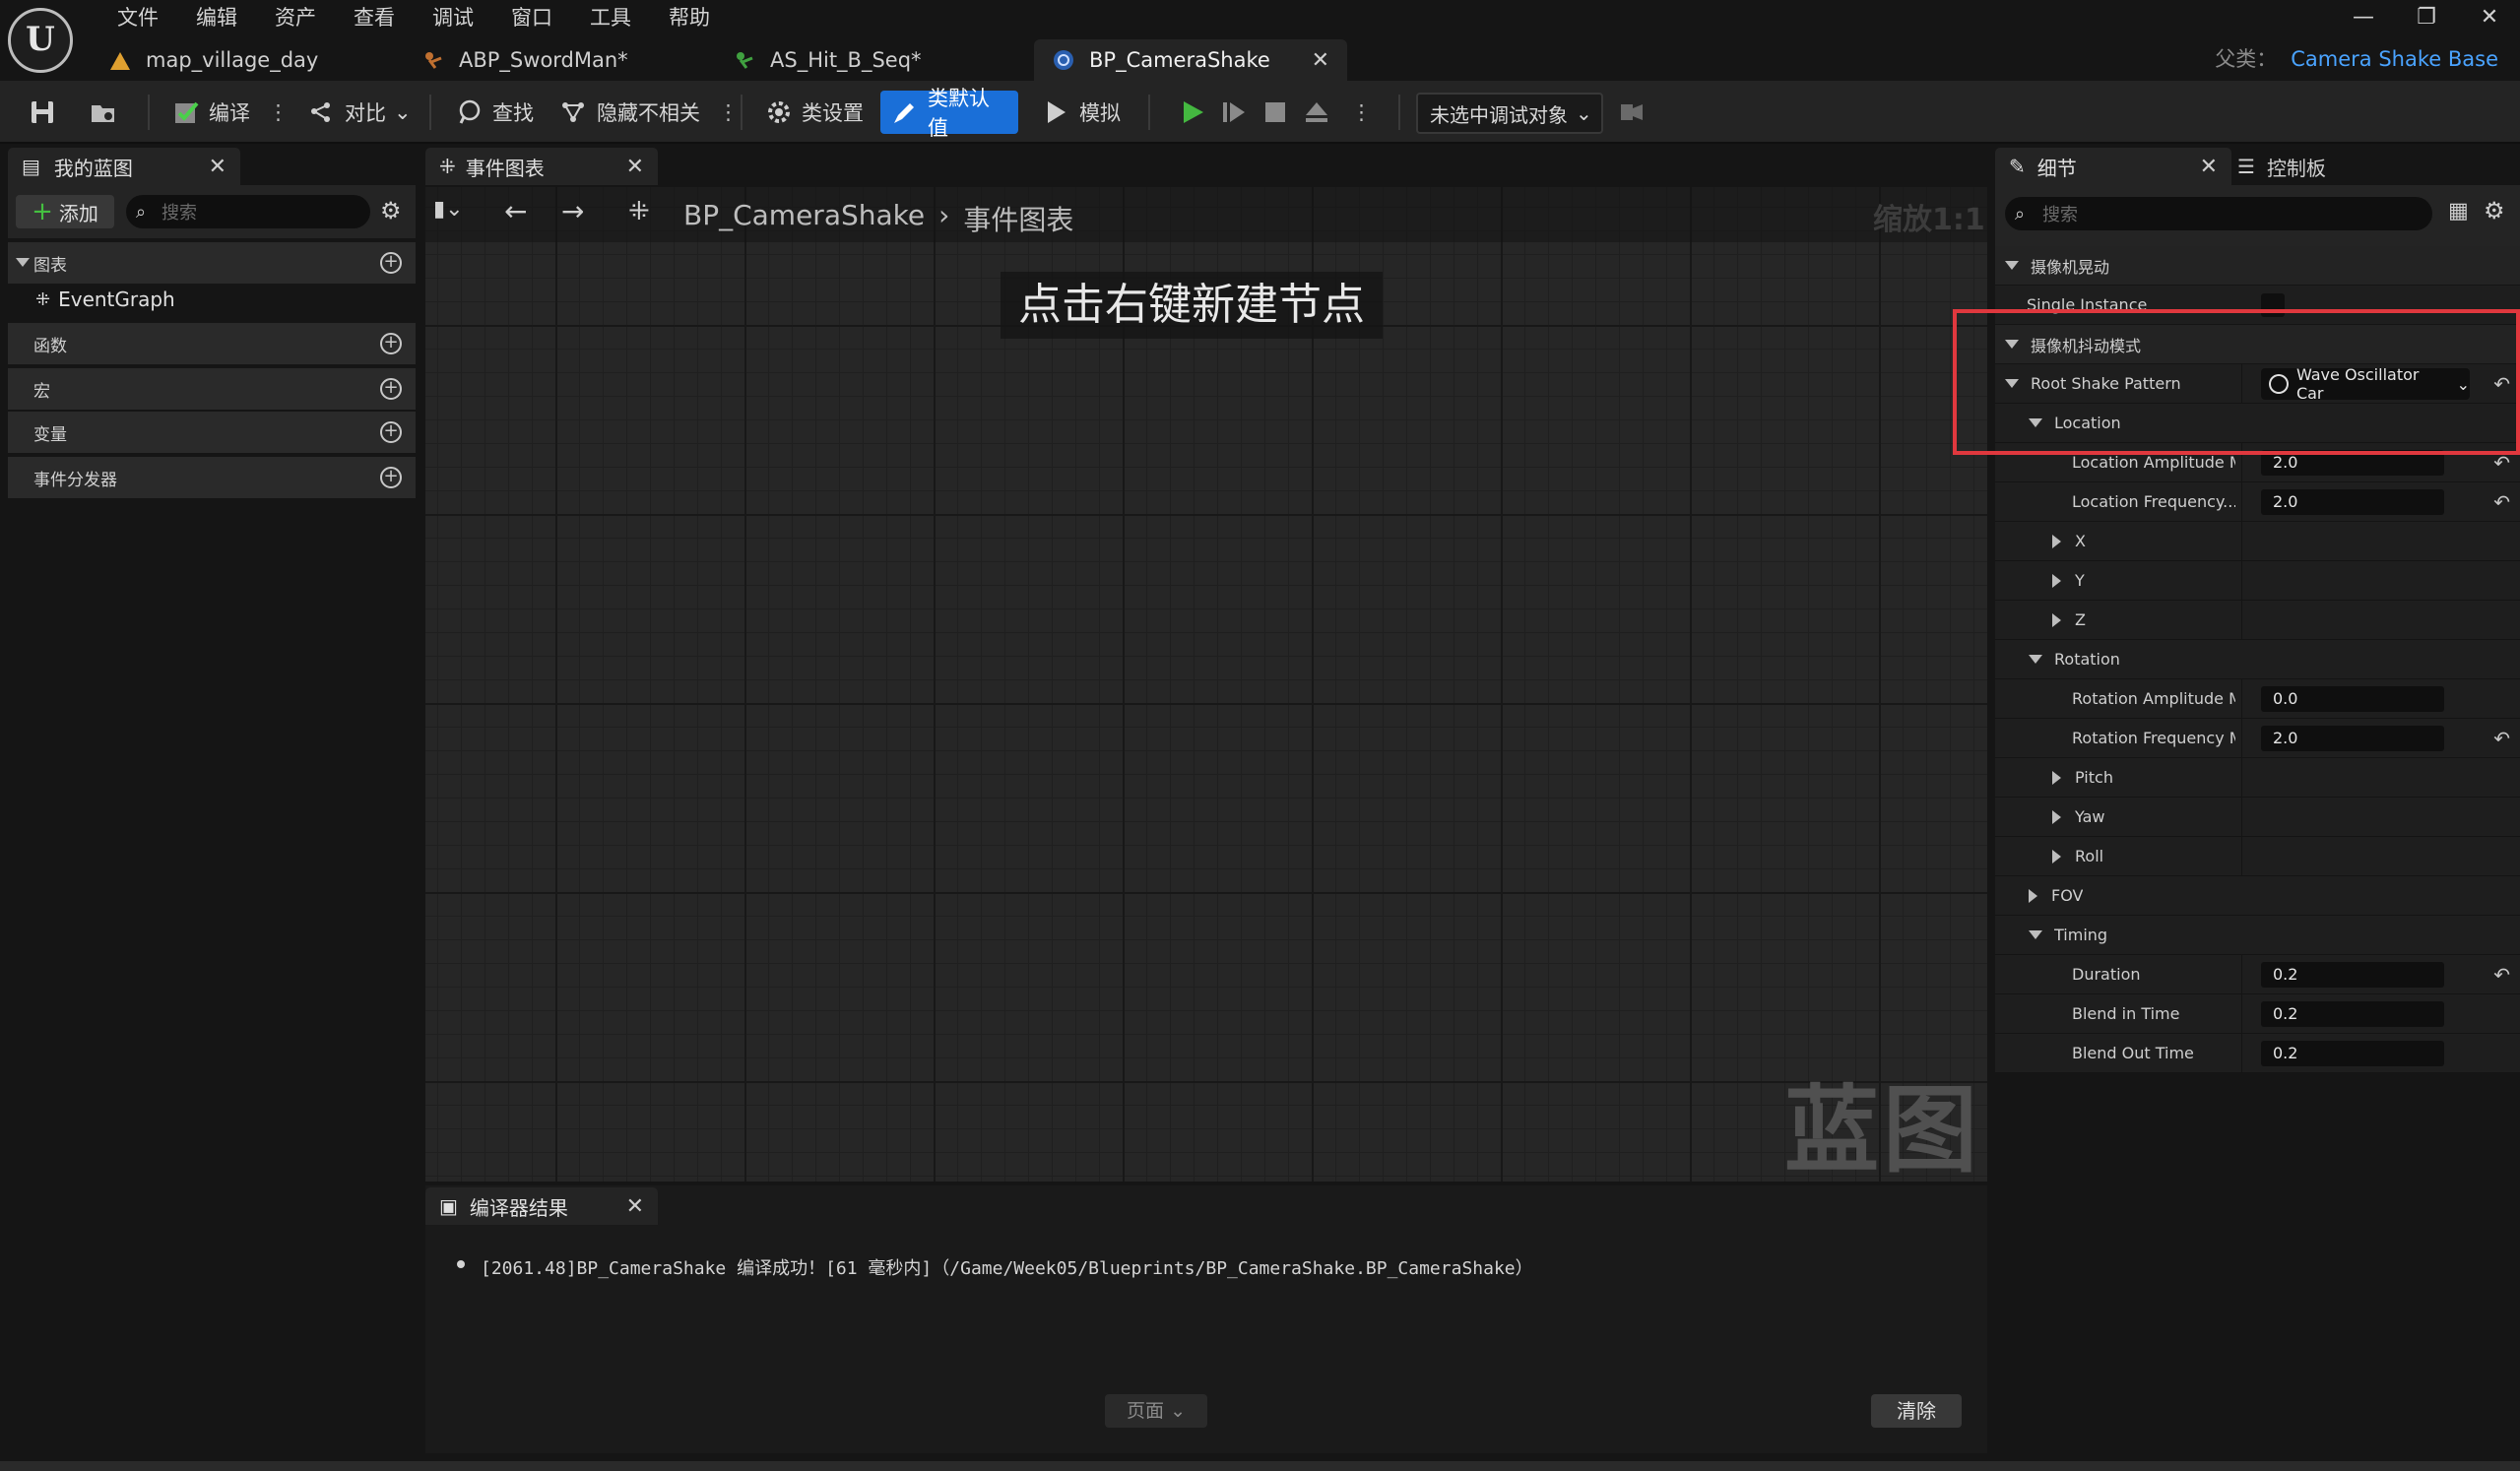 The image size is (2520, 1471). What do you see at coordinates (212, 477) in the screenshot?
I see `section-event-dispatchers: 事件分发器 +` at bounding box center [212, 477].